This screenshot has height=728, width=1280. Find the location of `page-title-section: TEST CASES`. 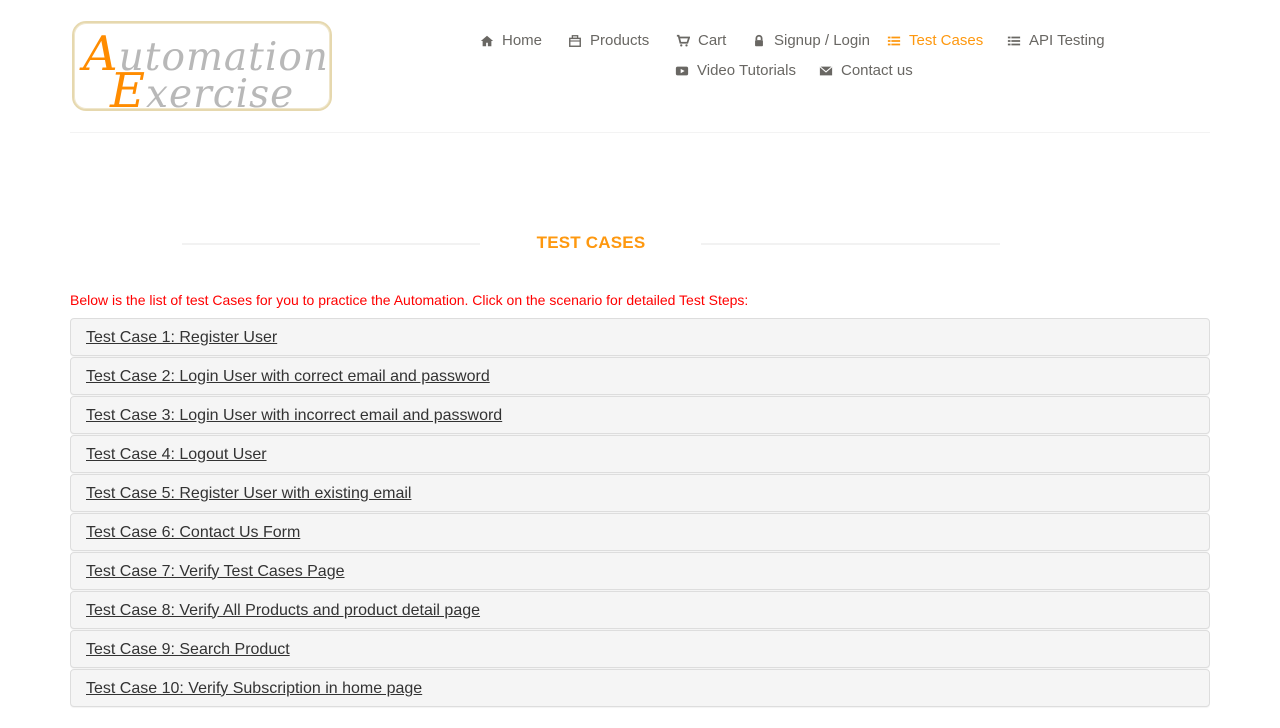

page-title-section: TEST CASES is located at coordinates (640, 244).